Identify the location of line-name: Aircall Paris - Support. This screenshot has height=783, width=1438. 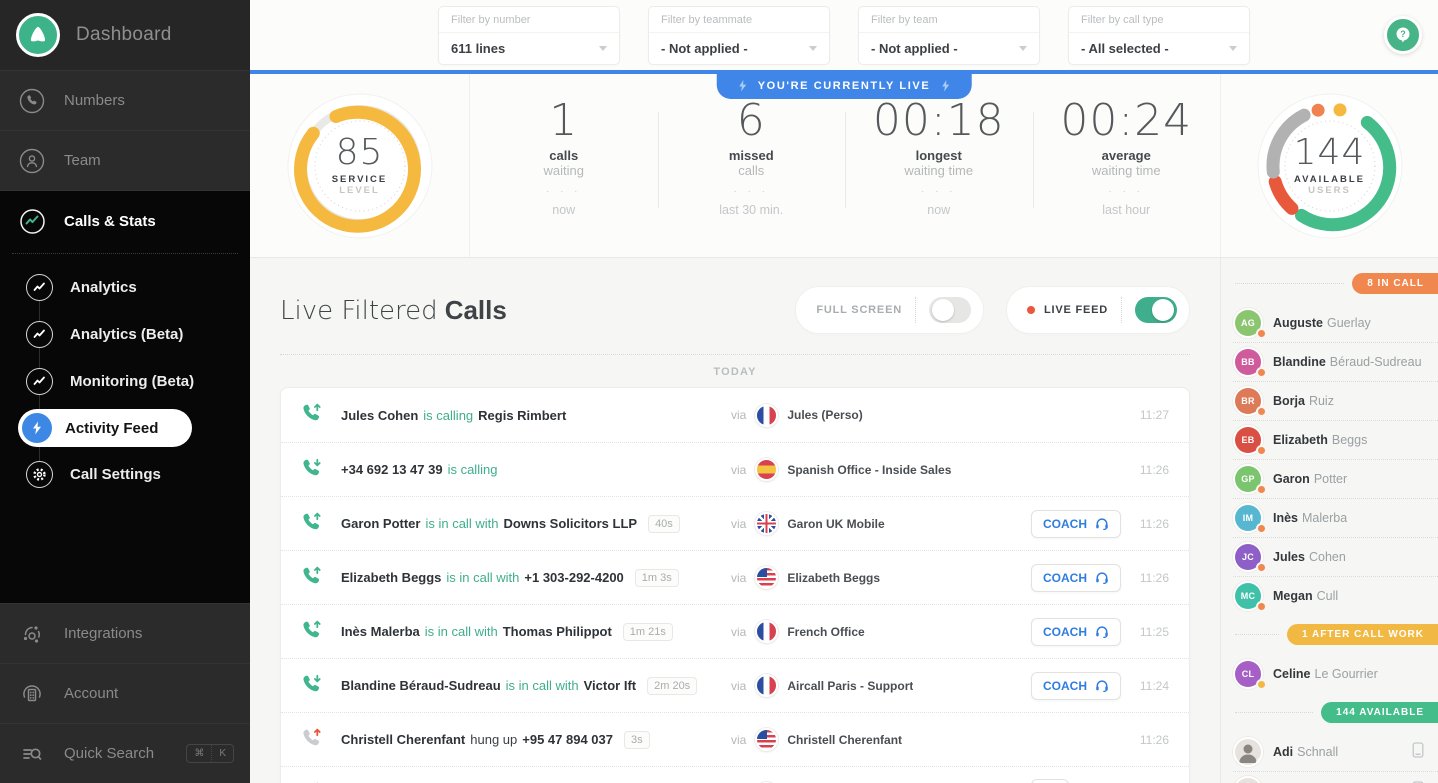
(850, 685).